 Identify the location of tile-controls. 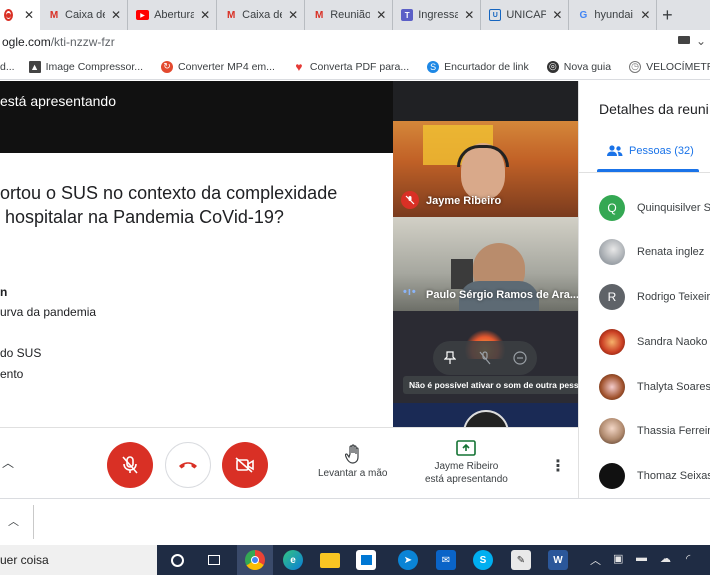
(485, 358).